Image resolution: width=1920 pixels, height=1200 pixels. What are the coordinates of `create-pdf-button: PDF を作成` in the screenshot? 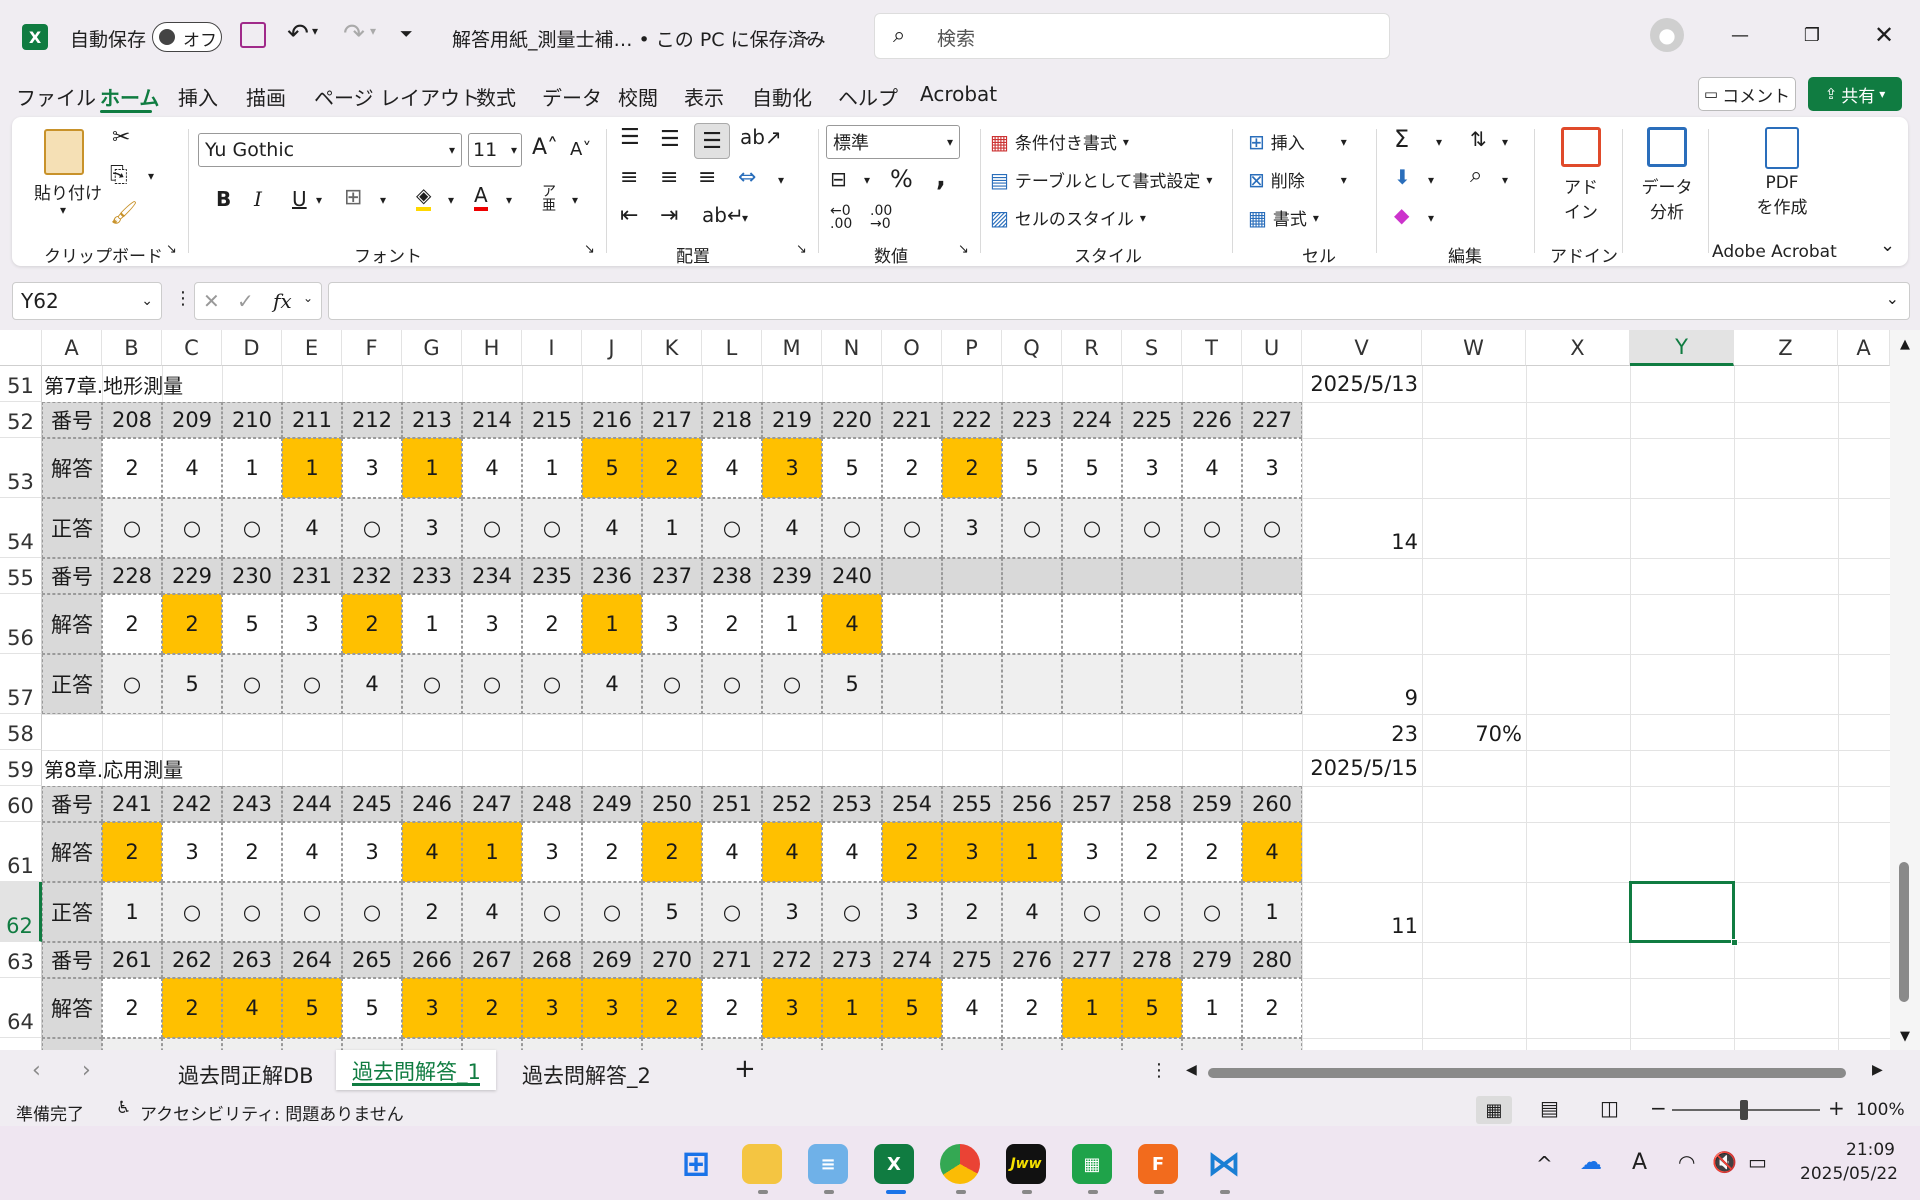 It's located at (1782, 182).